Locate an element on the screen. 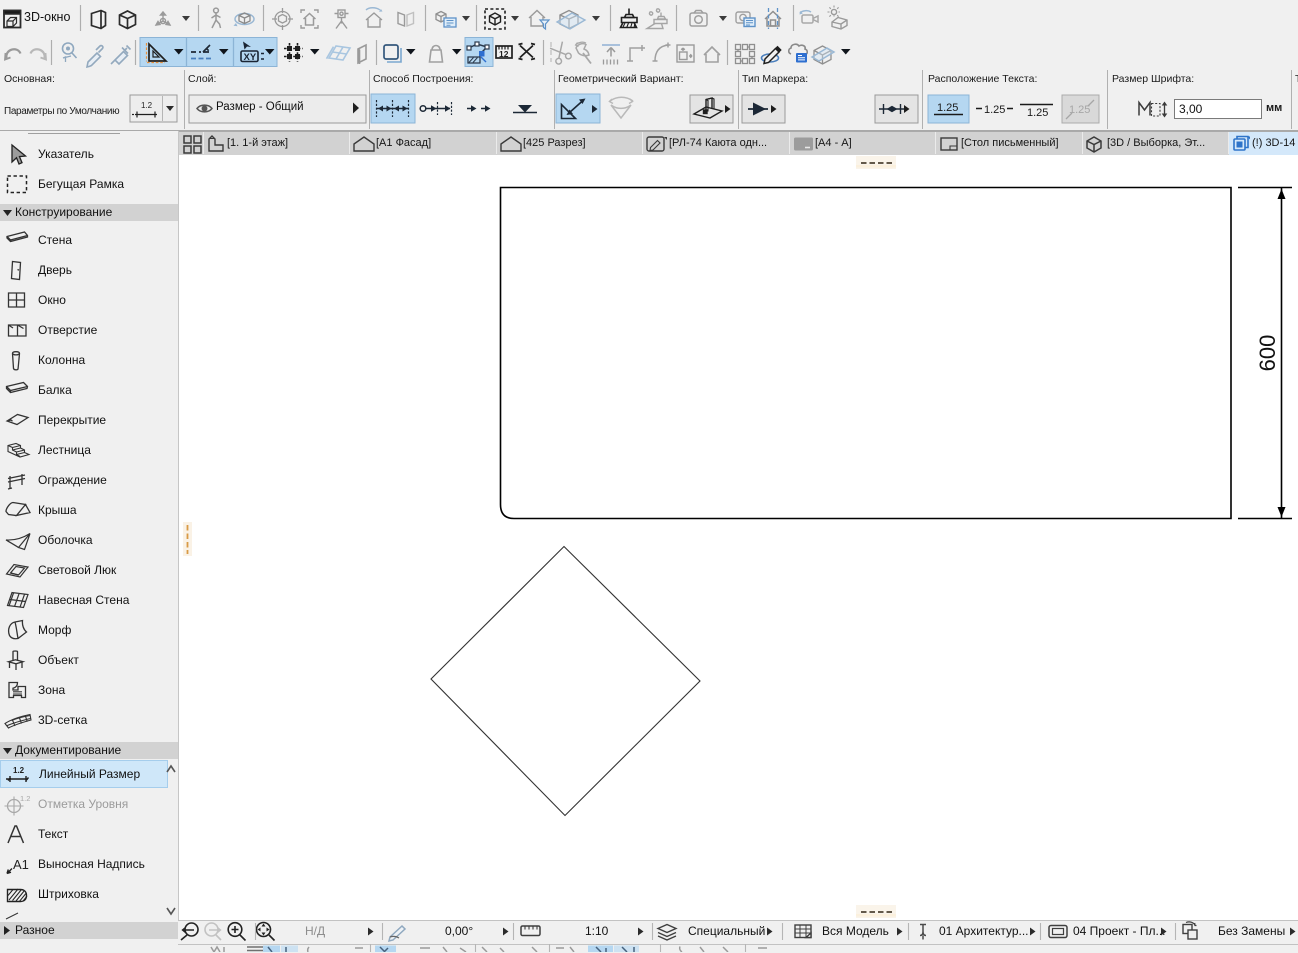 The height and width of the screenshot is (953, 1298). svg-text: XY is located at coordinates (250, 57).